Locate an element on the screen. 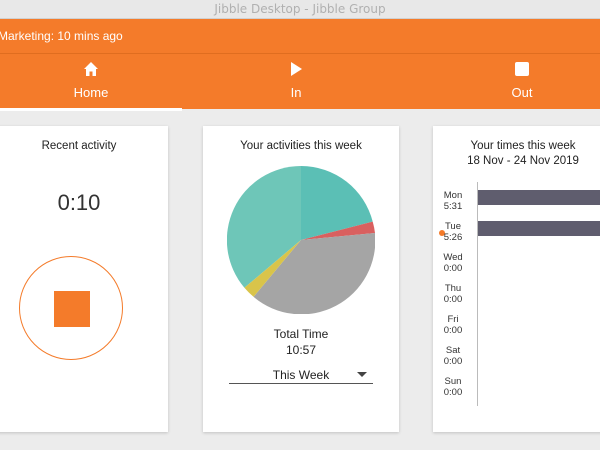 The height and width of the screenshot is (450, 600). tab-in-label: In is located at coordinates (296, 92).